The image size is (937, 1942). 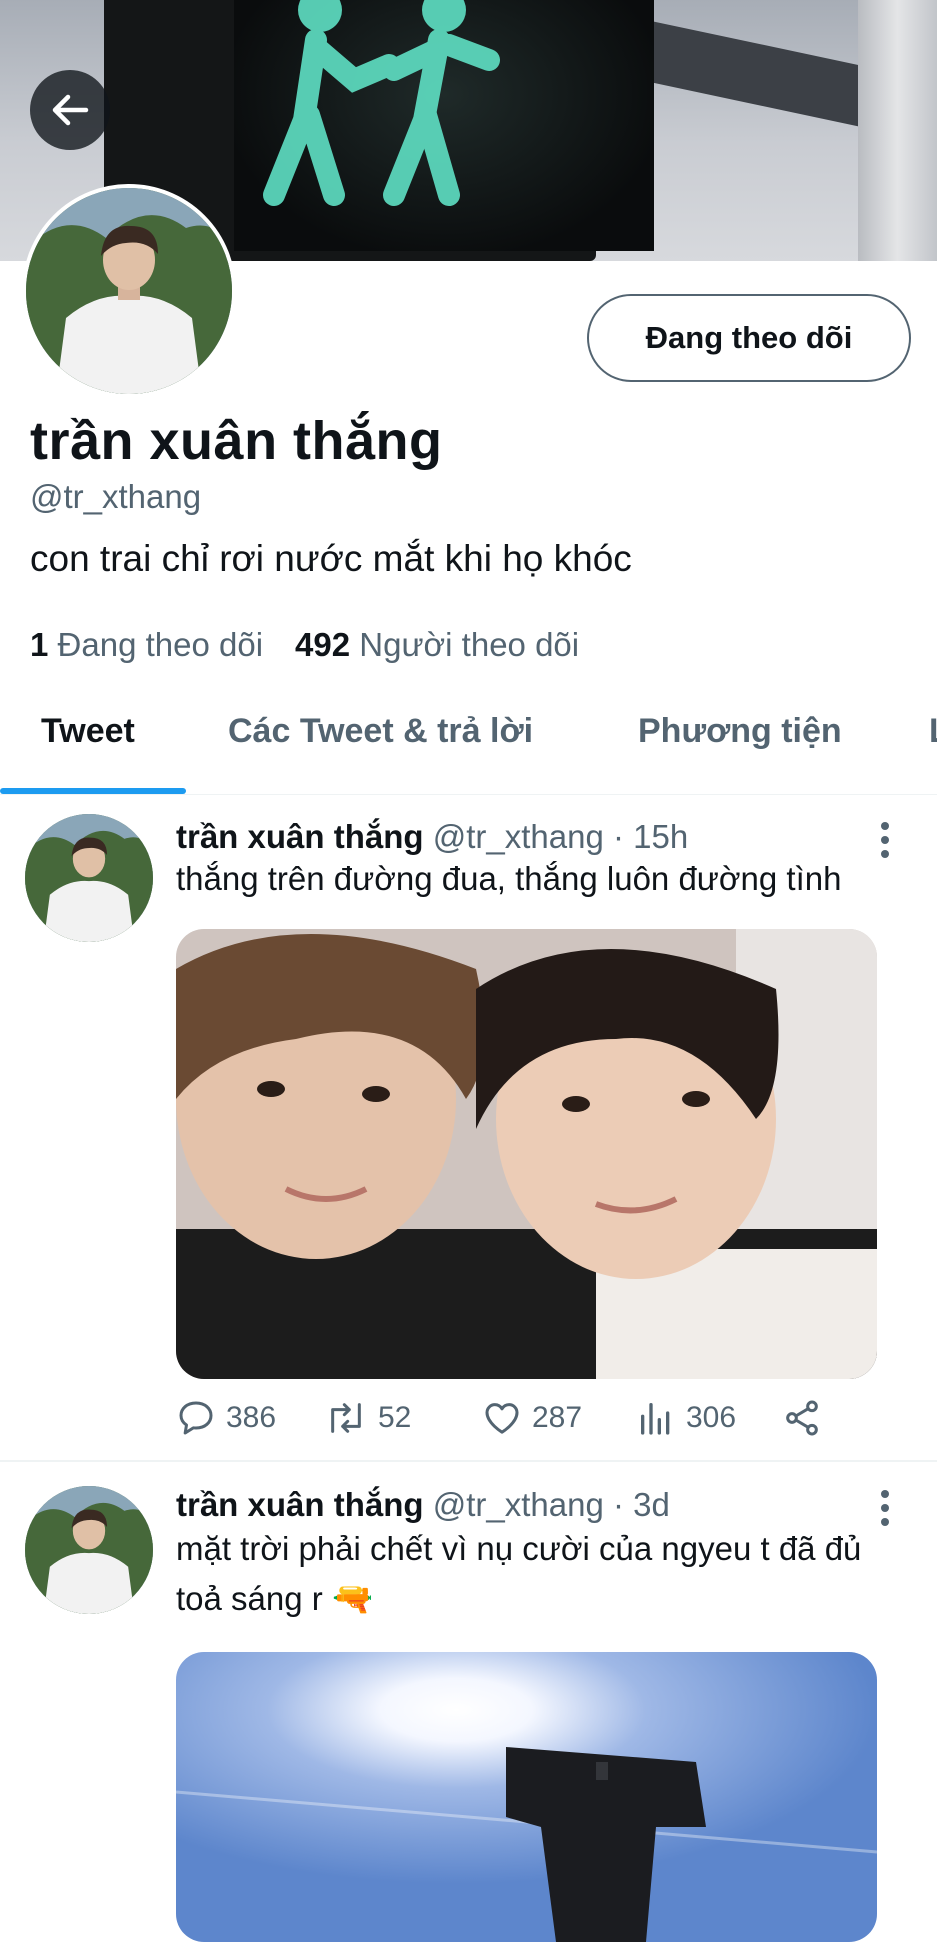 I want to click on share-action, so click(x=802, y=1418).